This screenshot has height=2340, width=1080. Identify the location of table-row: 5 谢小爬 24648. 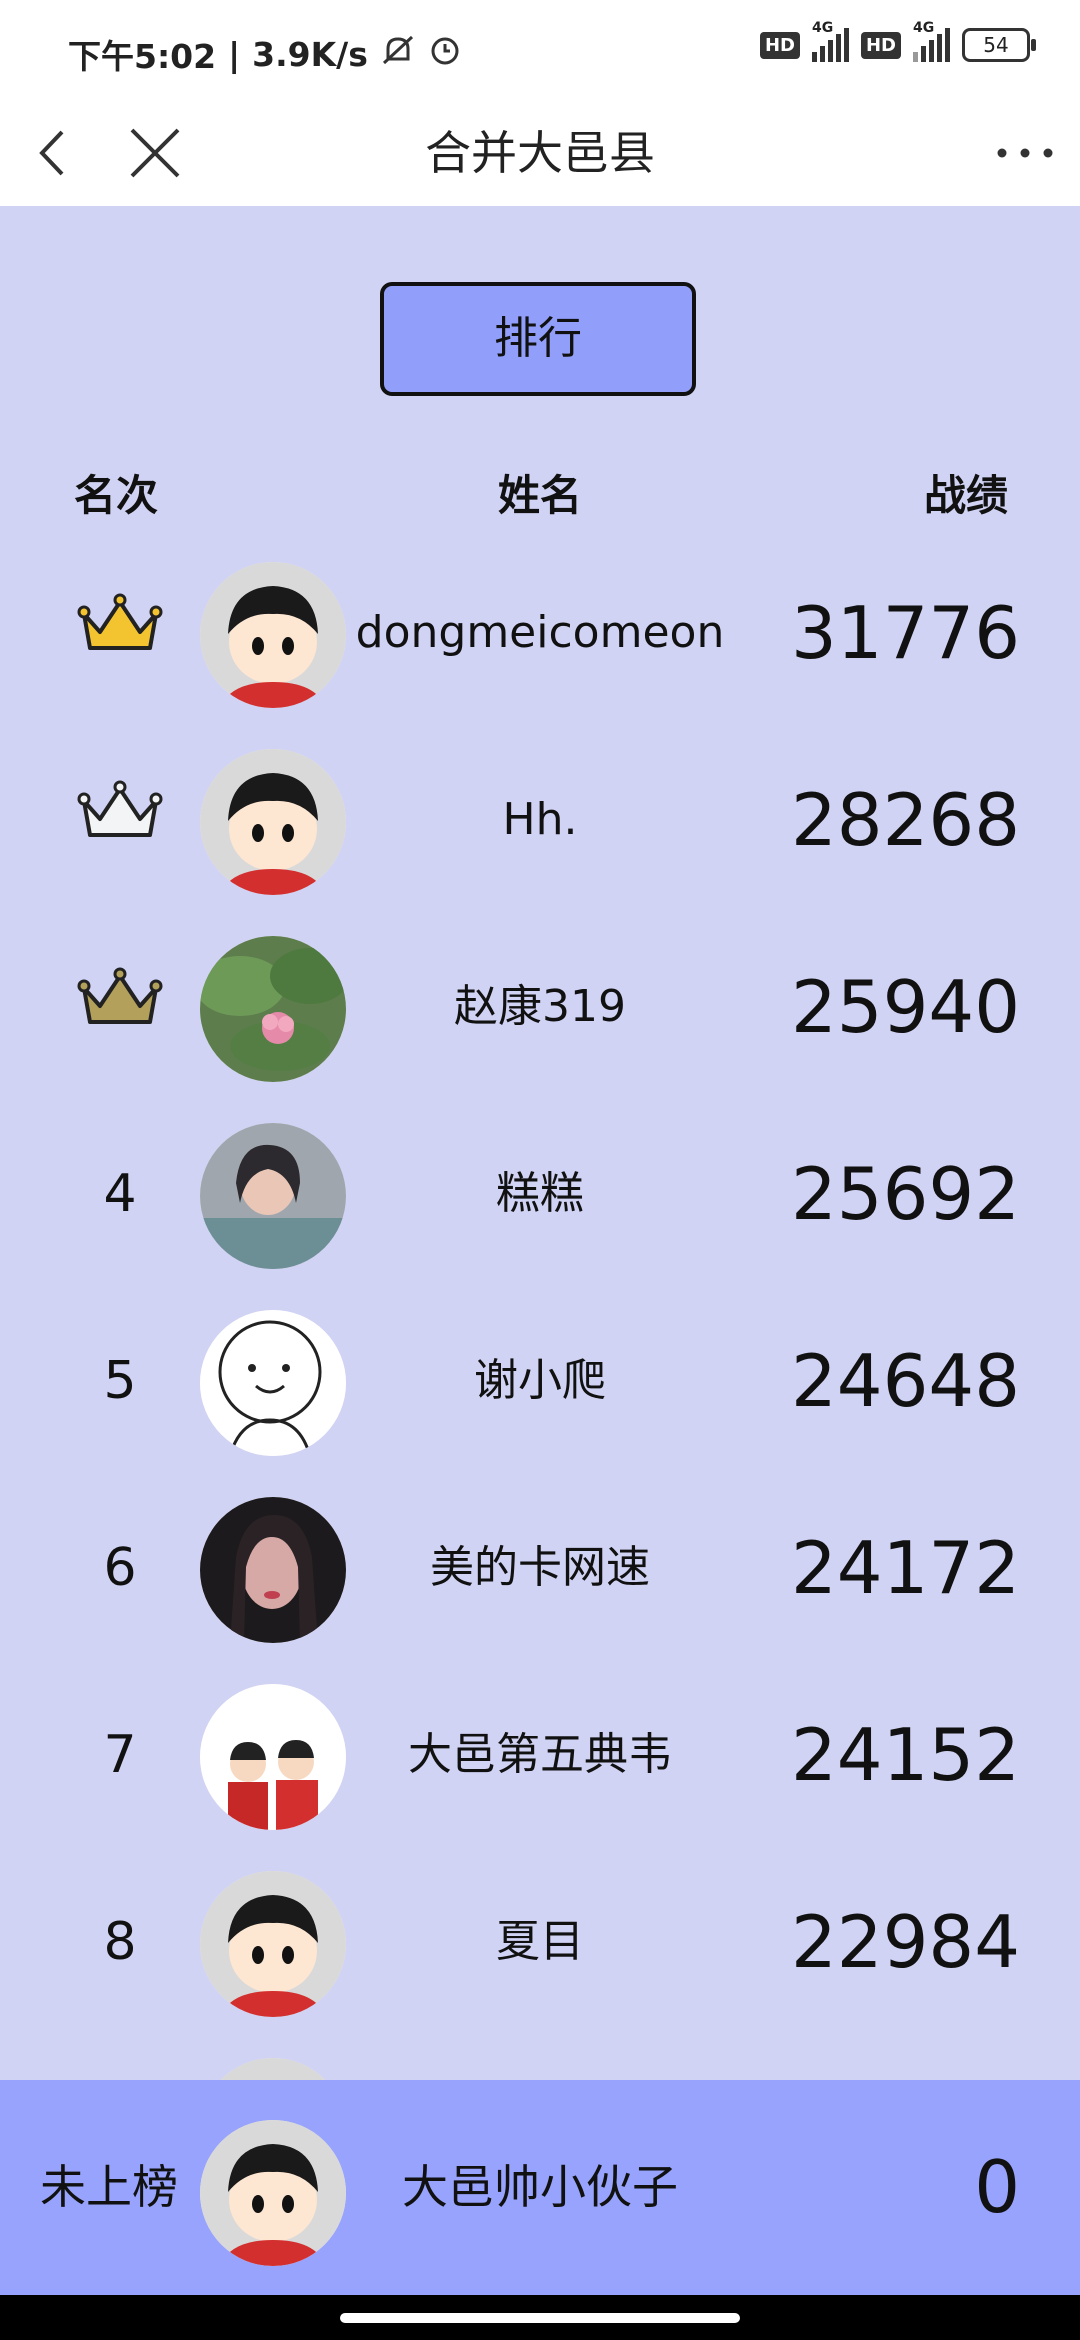
(540, 1381).